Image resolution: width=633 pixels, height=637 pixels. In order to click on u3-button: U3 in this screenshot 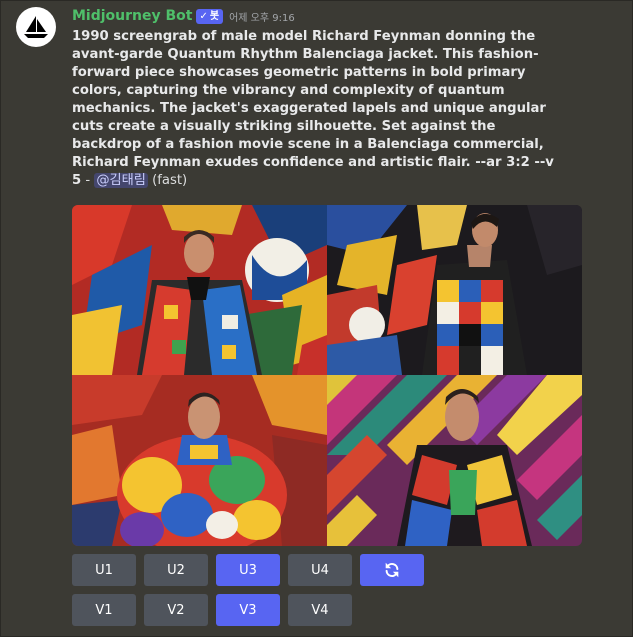, I will do `click(248, 570)`.